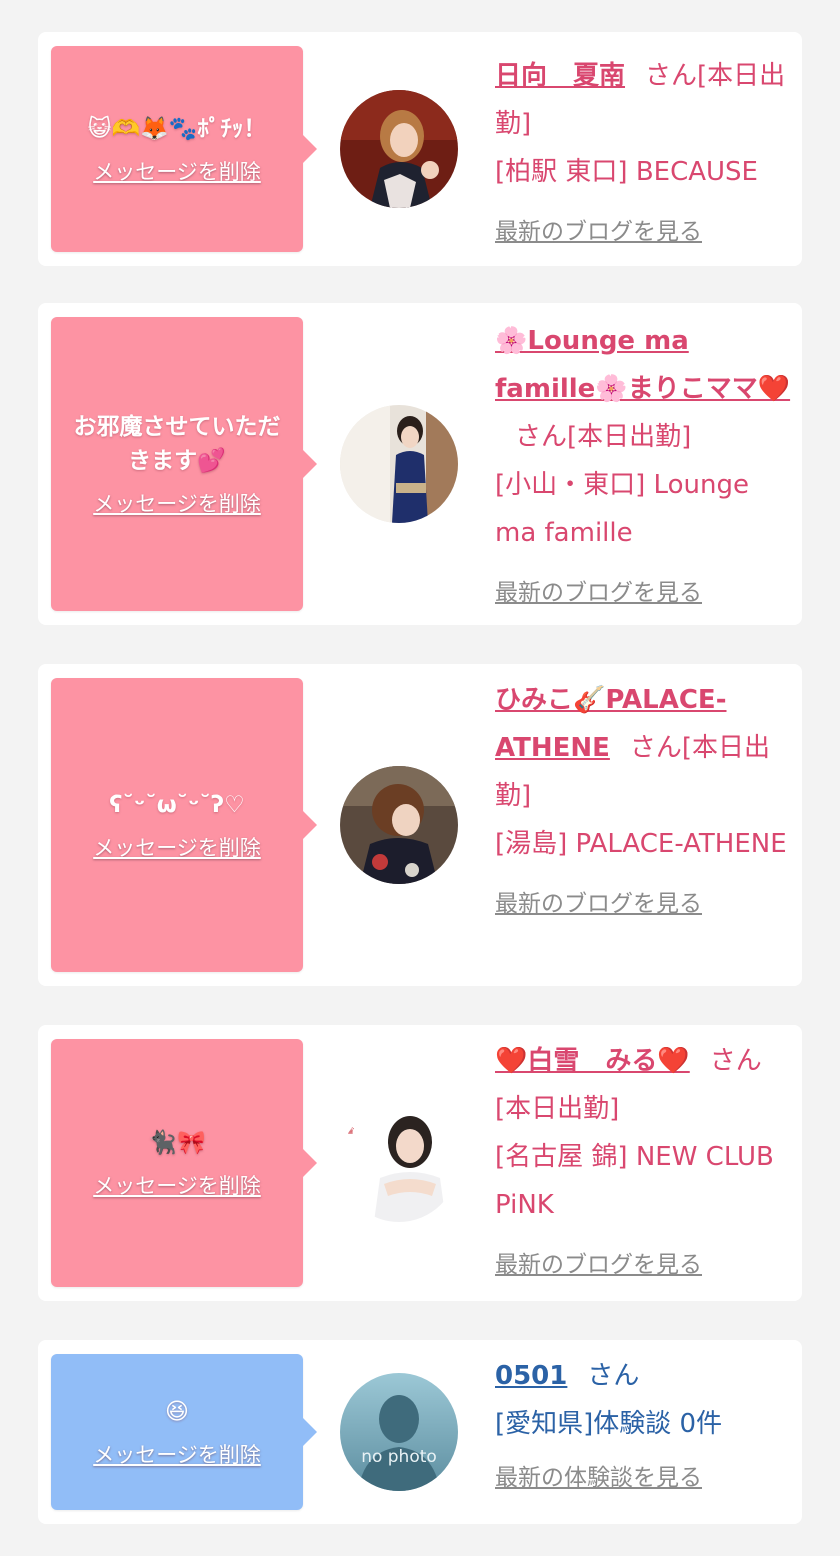 Image resolution: width=840 pixels, height=1556 pixels. What do you see at coordinates (643, 154) in the screenshot?
I see `profile-info: 日向 夏南 さん[本日出勤] [柏駅 東口] BECAUSE 最新のブログを見る` at bounding box center [643, 154].